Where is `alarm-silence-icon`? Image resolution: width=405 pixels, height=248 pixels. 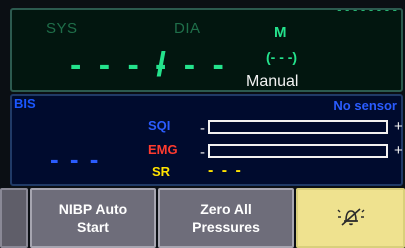
alarm-silence-icon is located at coordinates (351, 218).